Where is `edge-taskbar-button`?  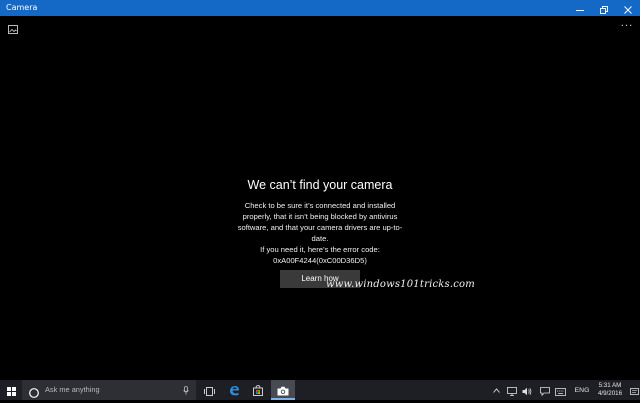 edge-taskbar-button is located at coordinates (234, 390).